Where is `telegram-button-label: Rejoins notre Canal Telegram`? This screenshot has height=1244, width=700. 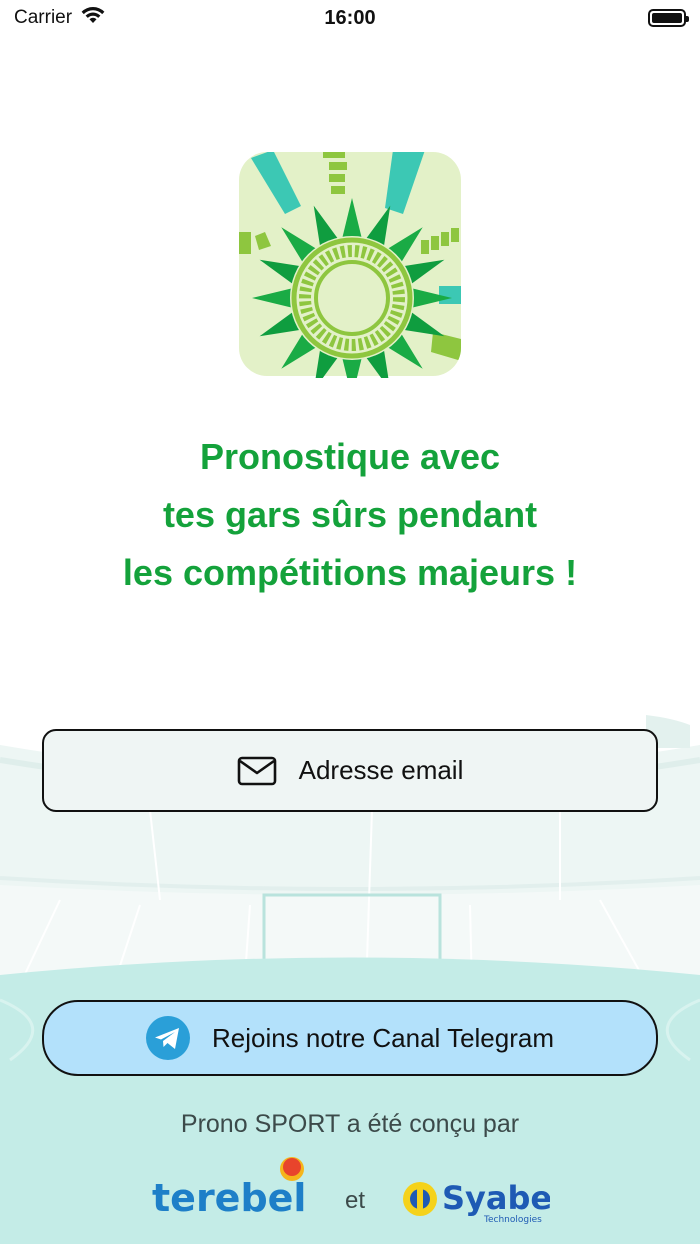
telegram-button-label: Rejoins notre Canal Telegram is located at coordinates (383, 1037).